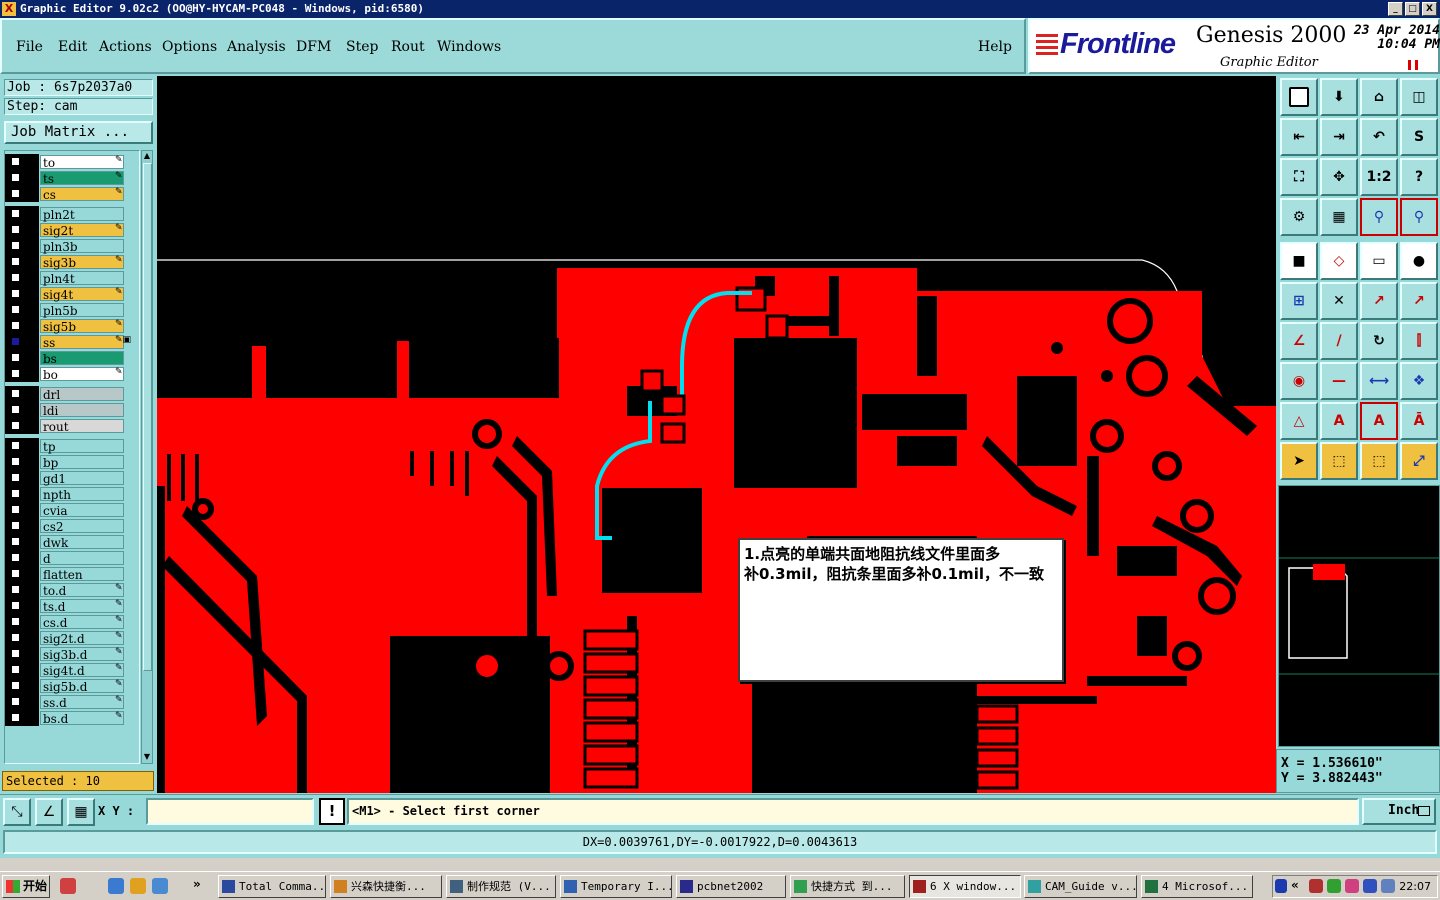 This screenshot has height=900, width=1440. I want to click on layer-name: ts.d, so click(82, 606).